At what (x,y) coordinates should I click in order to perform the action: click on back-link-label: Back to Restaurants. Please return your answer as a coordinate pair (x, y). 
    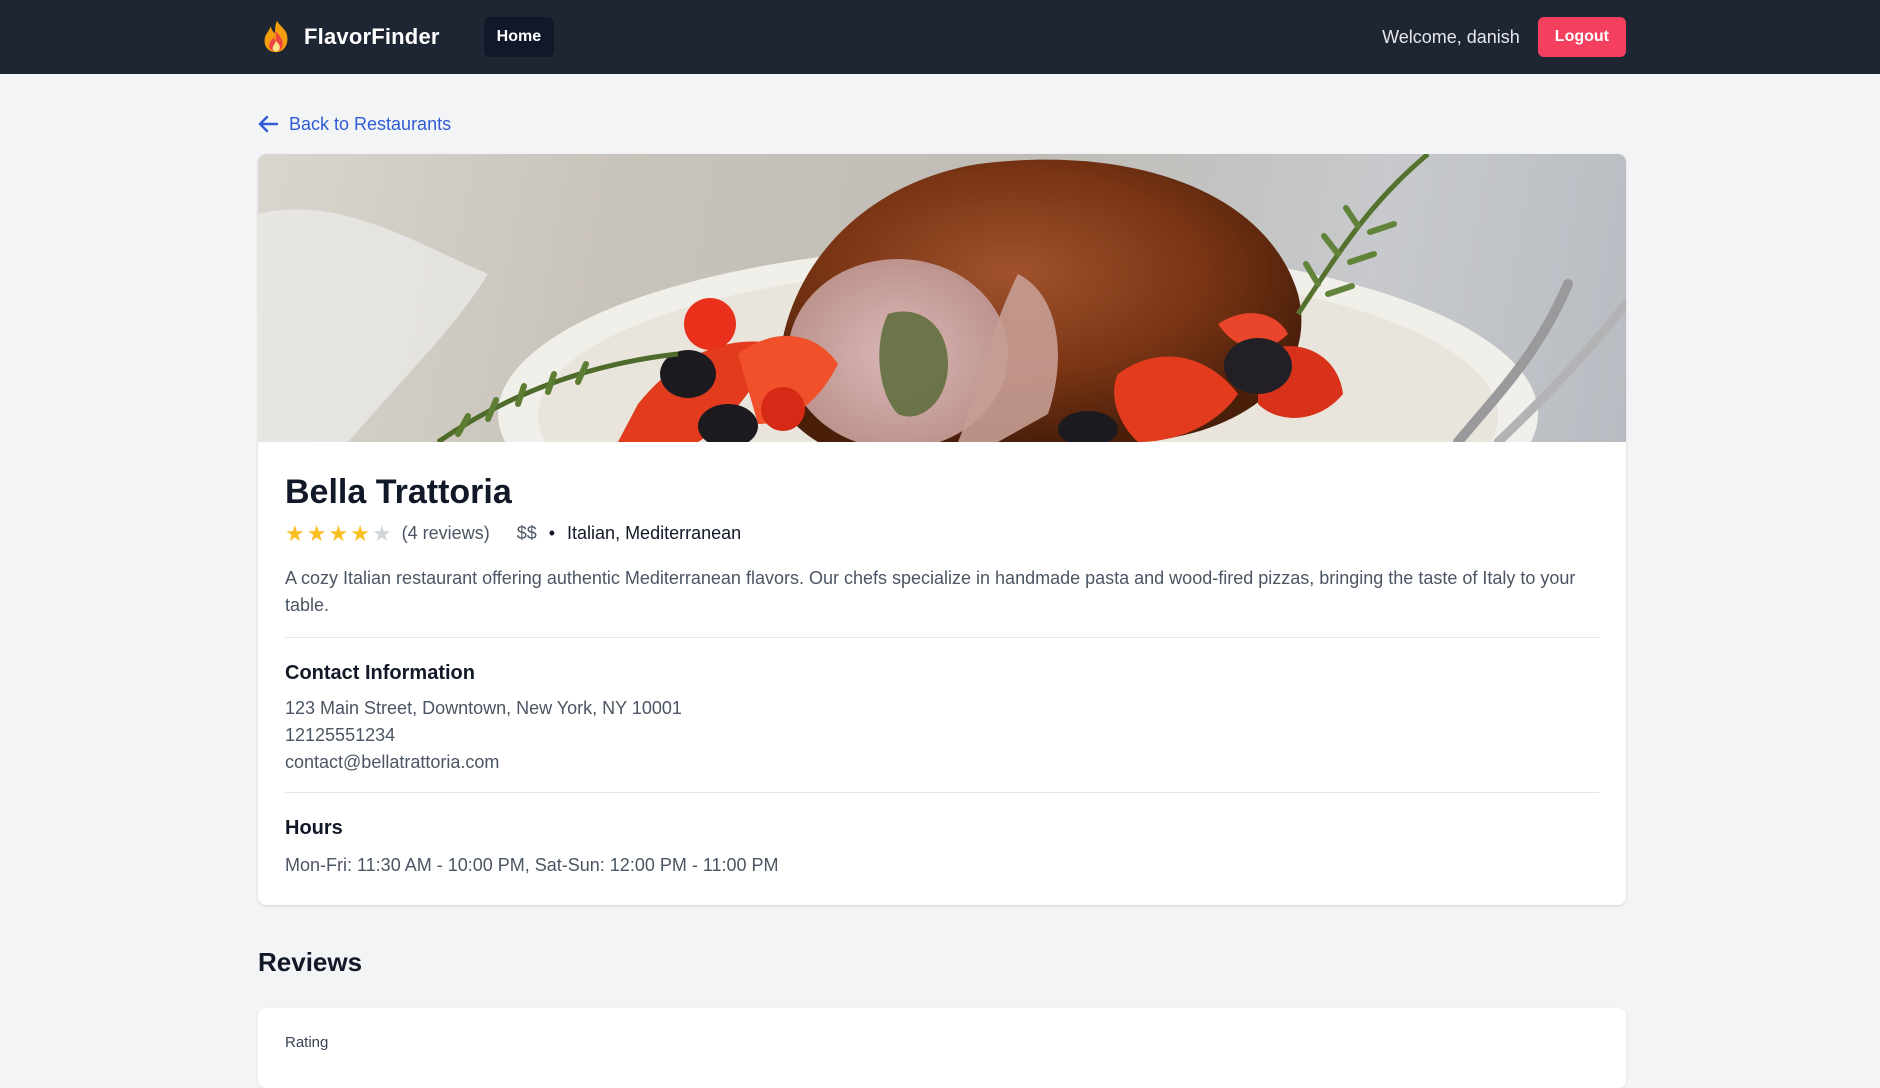
    Looking at the image, I should click on (370, 123).